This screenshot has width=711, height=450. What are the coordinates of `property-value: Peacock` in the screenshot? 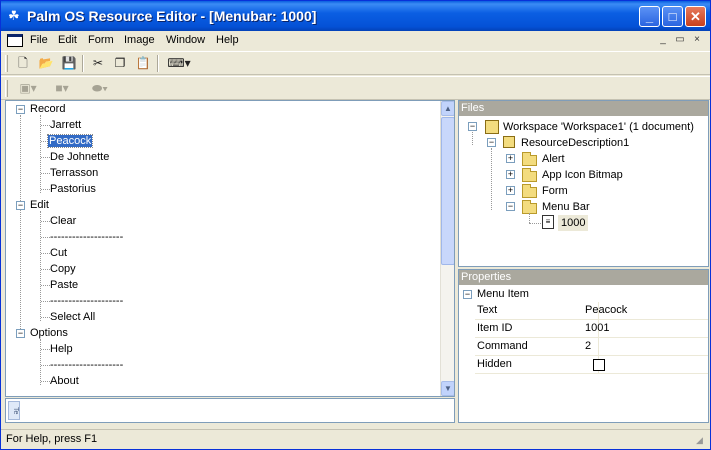 It's located at (606, 310).